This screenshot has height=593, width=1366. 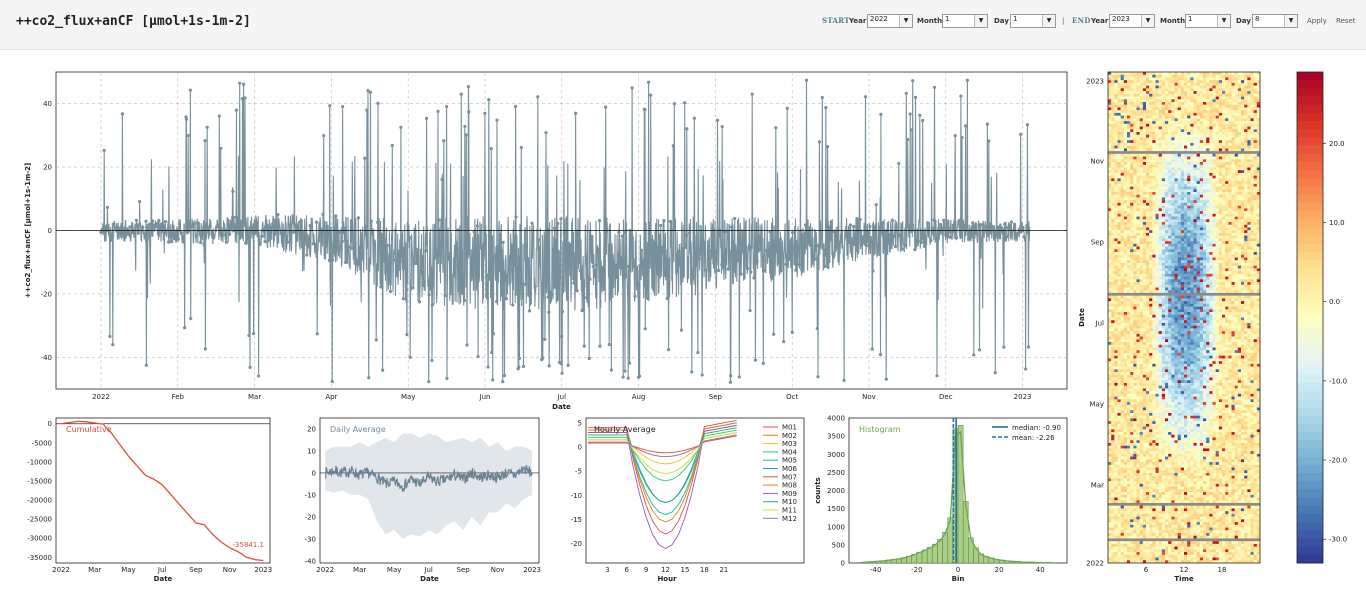 I want to click on legend-label: M03, so click(x=789, y=444).